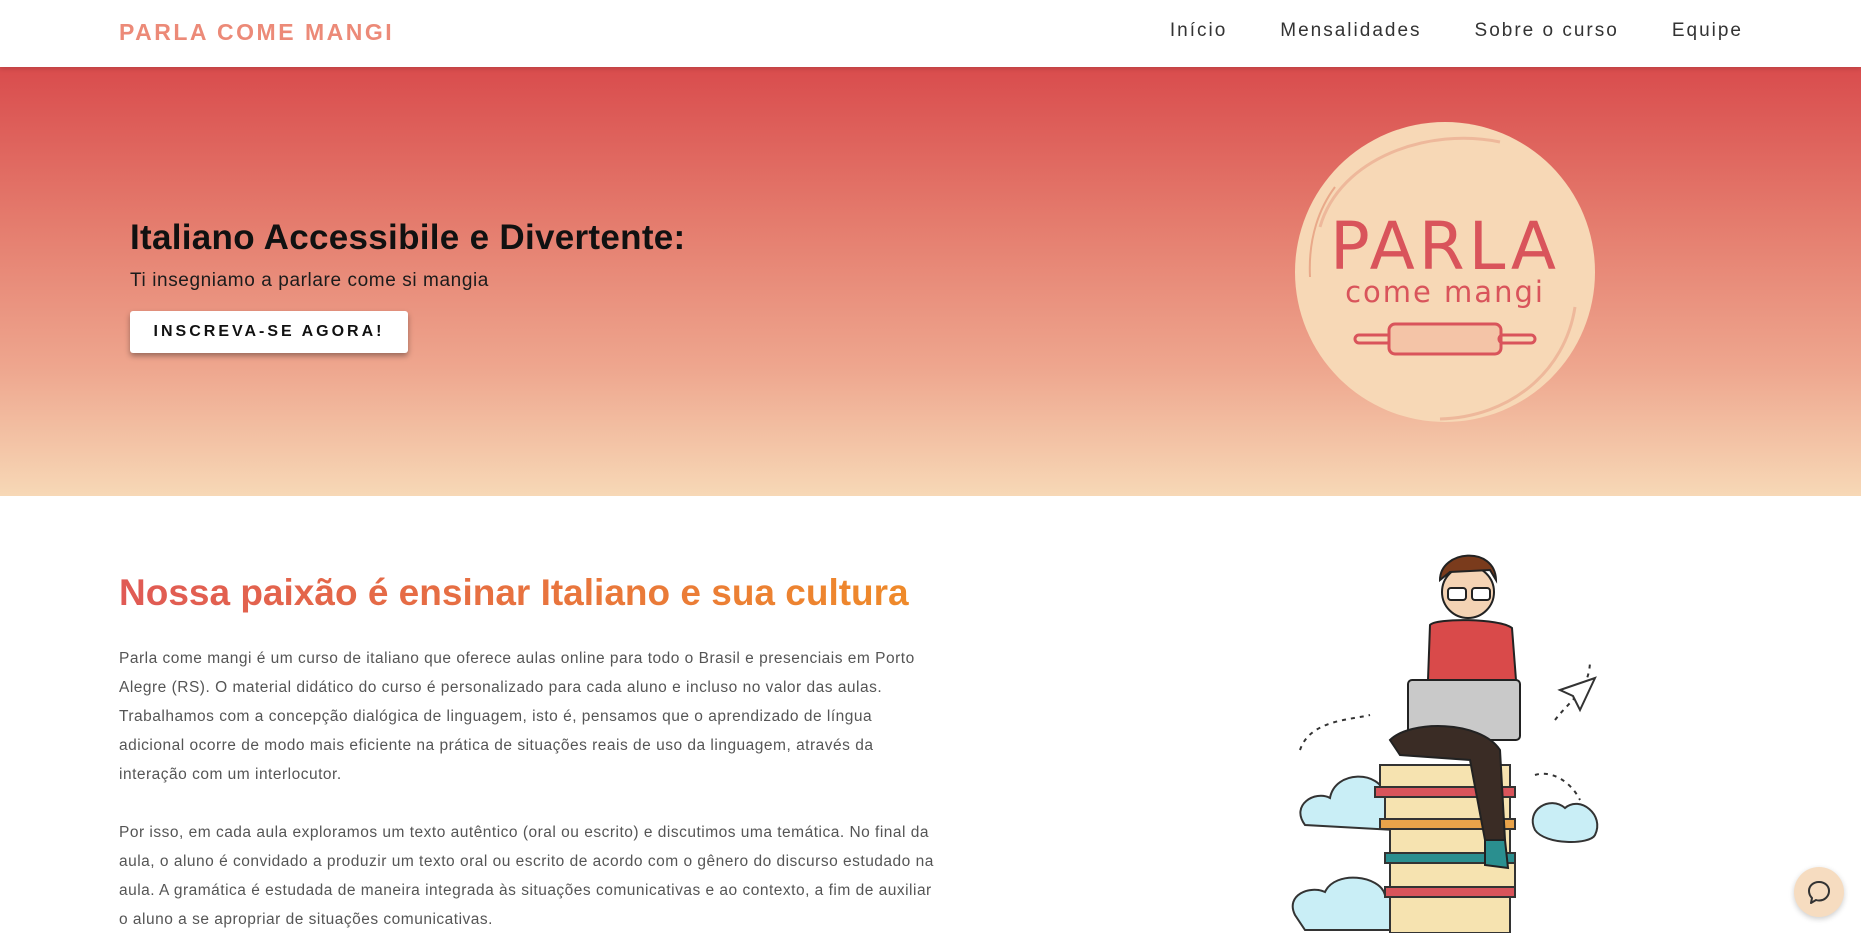 This screenshot has height=933, width=1861. I want to click on nav-link-equipe: Equipe, so click(1707, 31).